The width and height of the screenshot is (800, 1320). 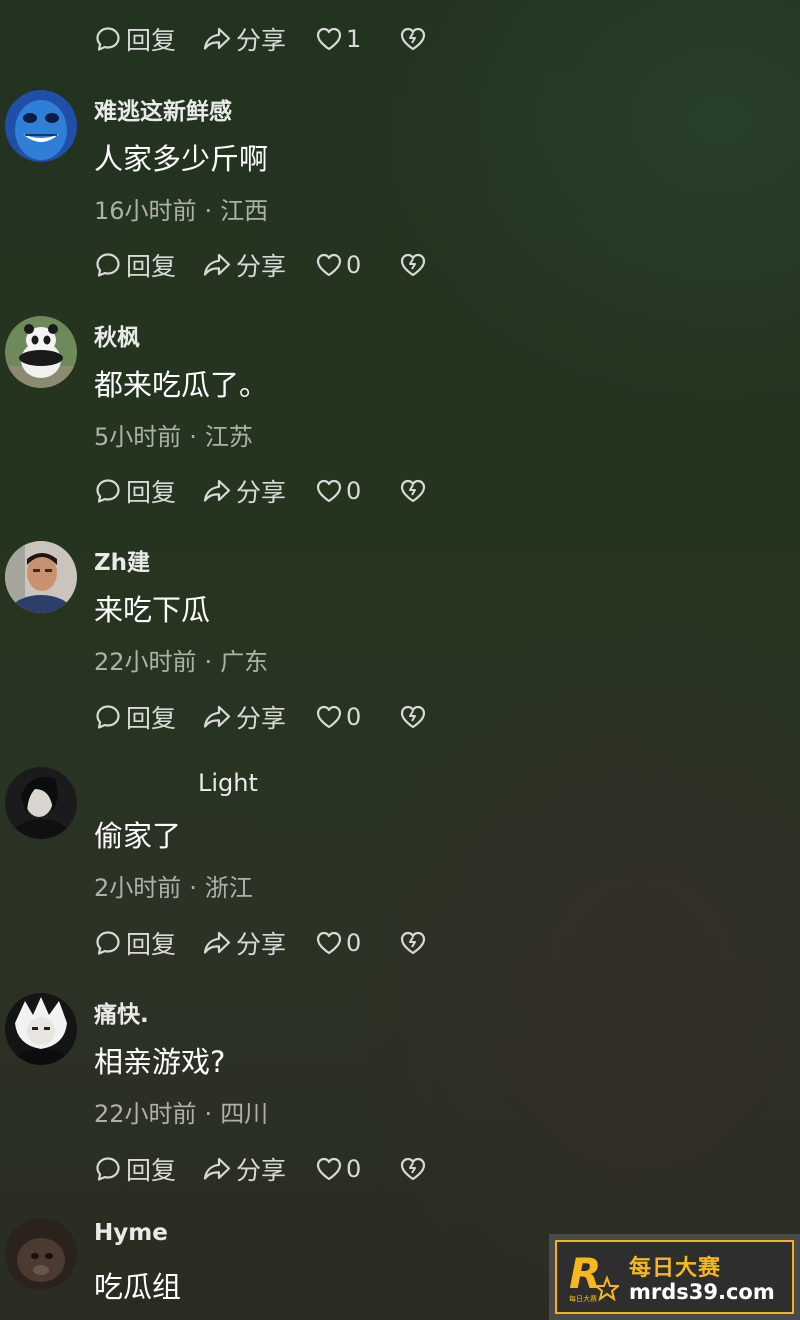 What do you see at coordinates (121, 1012) in the screenshot?
I see `username: 痛快.` at bounding box center [121, 1012].